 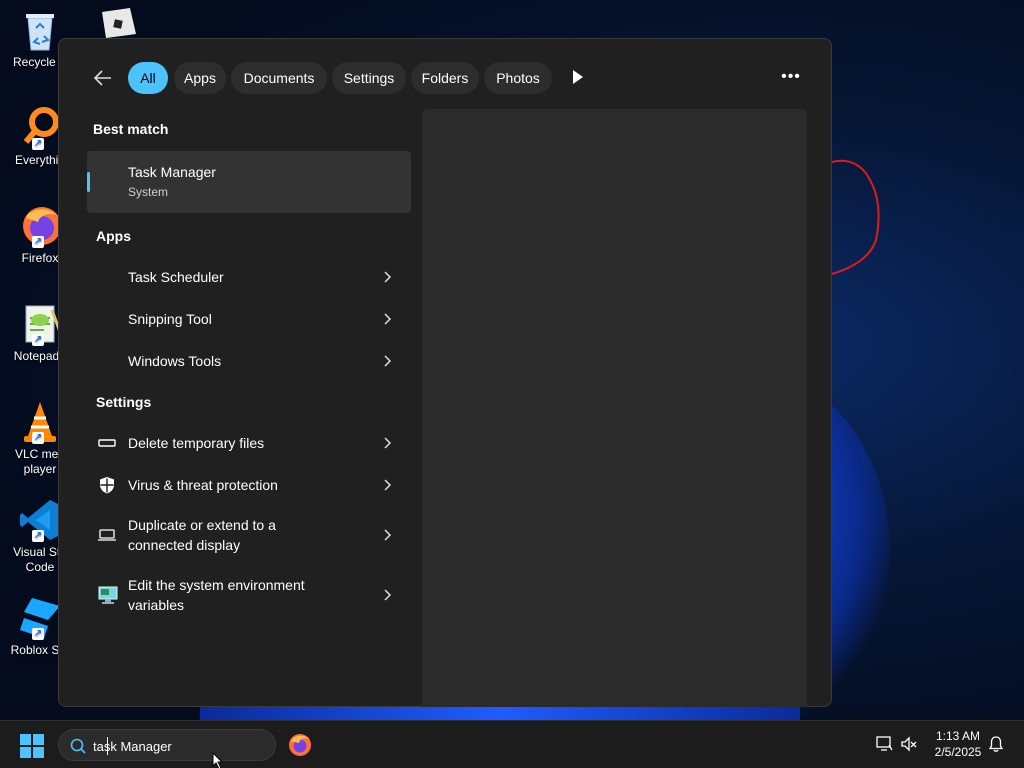 I want to click on bell-icon, so click(x=996, y=744).